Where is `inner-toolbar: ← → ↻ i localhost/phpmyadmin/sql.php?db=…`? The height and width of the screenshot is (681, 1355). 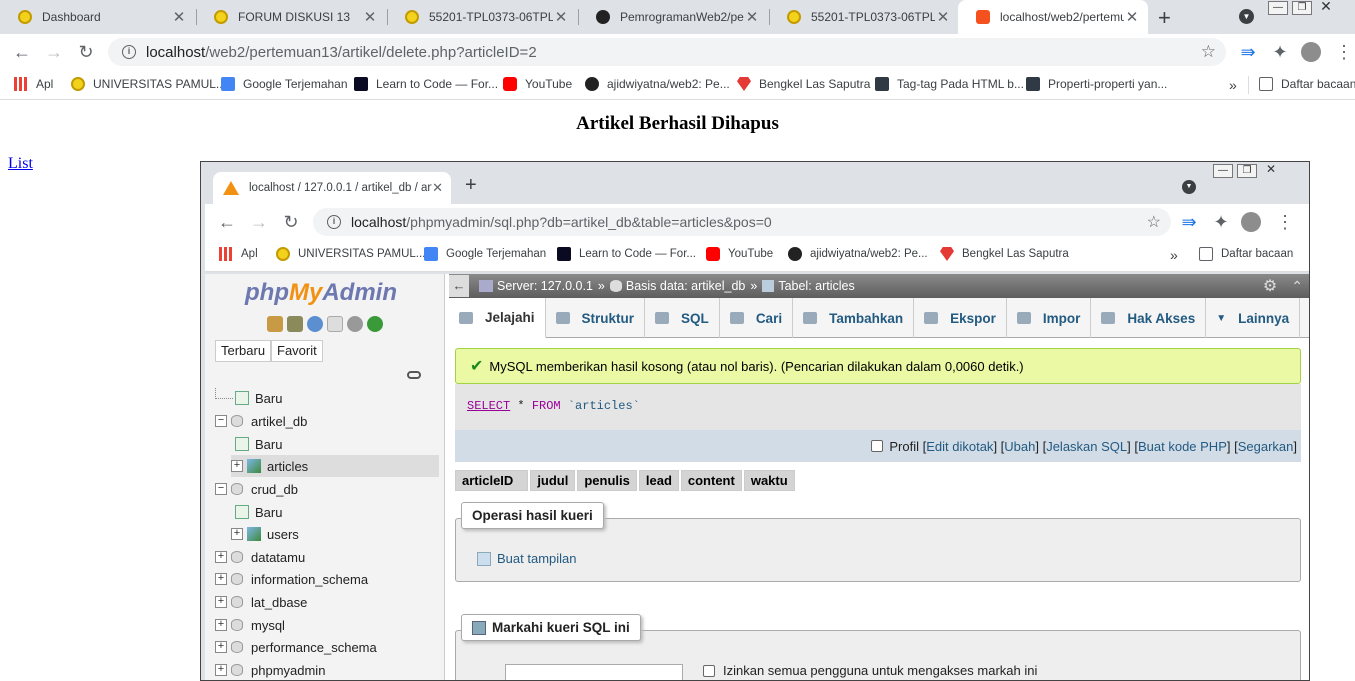
inner-toolbar: ← → ↻ i localhost/phpmyadmin/sql.php?db=… is located at coordinates (757, 222).